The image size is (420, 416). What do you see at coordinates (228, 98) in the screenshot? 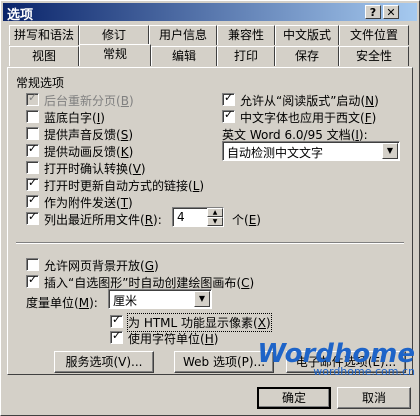
I see `allow-reading-layout-checkbox: ✓` at bounding box center [228, 98].